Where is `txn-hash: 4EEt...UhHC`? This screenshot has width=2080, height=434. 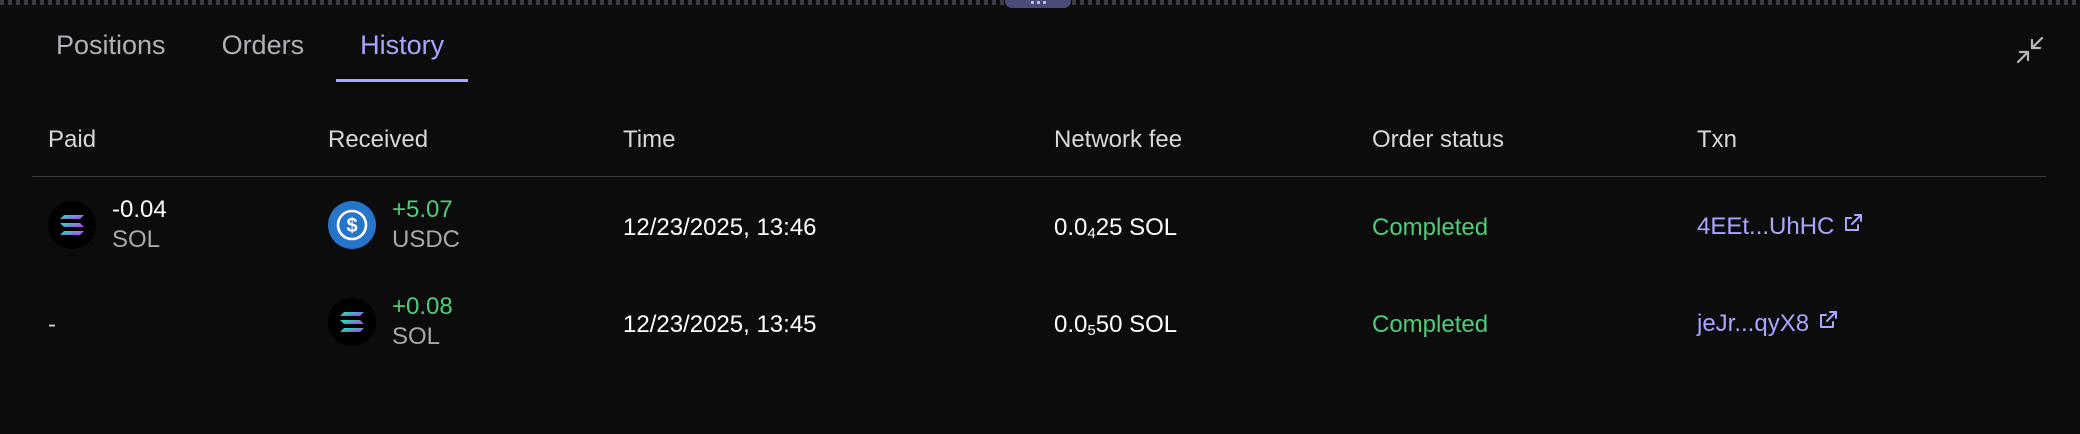 txn-hash: 4EEt...UhHC is located at coordinates (1765, 227).